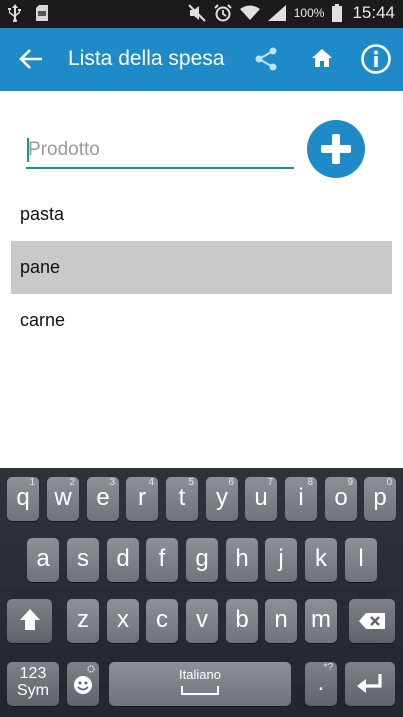  Describe the element at coordinates (42, 13) in the screenshot. I see `sd-card-icon` at that location.